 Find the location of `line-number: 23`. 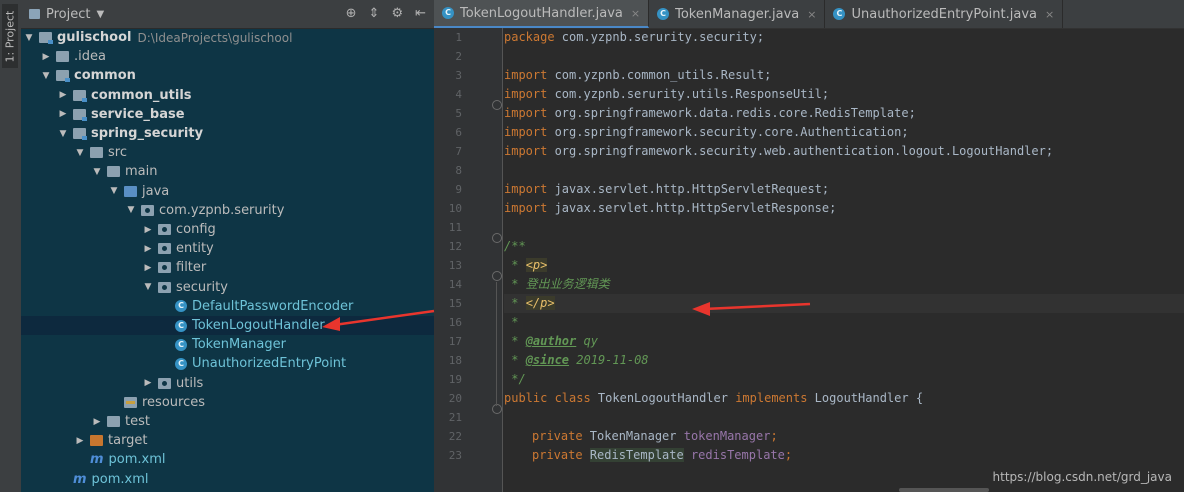

line-number: 23 is located at coordinates (455, 455).